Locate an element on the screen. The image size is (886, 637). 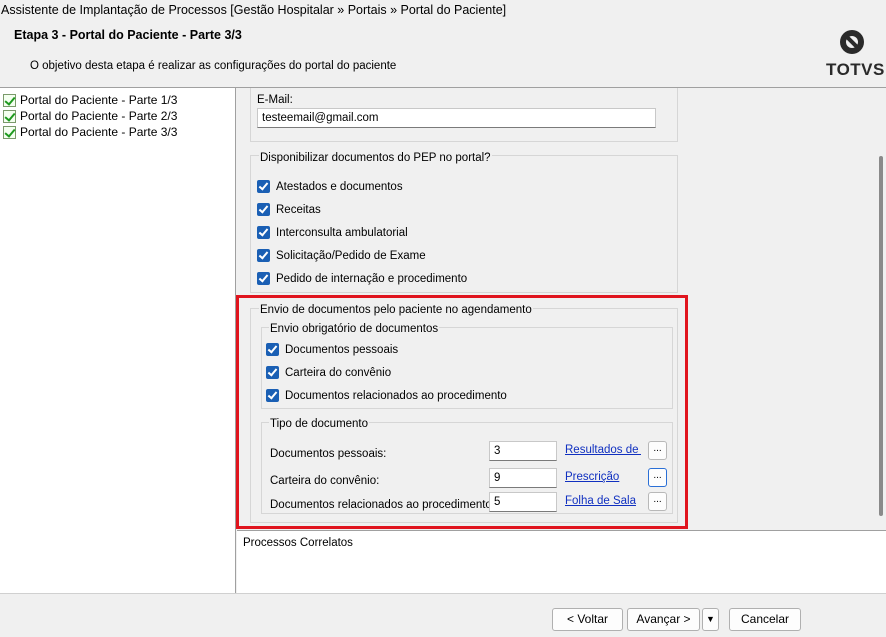
checkbox-solicitacao-exame: Solicitação/Pedido de Exame is located at coordinates (341, 255).